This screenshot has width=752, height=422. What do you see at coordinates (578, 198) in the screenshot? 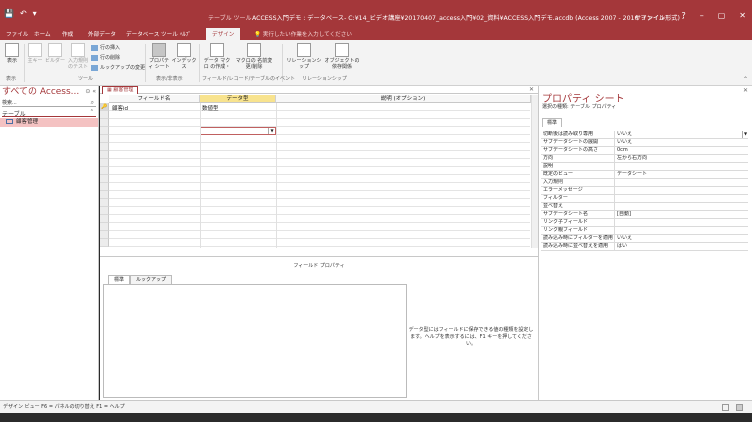
I see `property-name: フィルター` at bounding box center [578, 198].